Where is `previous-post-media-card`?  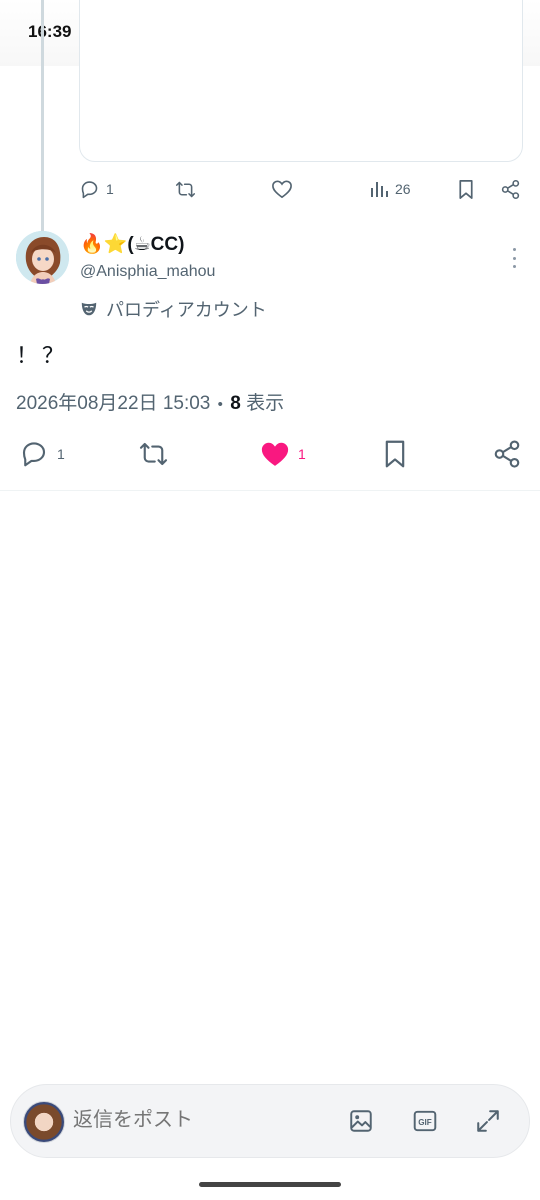
previous-post-media-card is located at coordinates (301, 81).